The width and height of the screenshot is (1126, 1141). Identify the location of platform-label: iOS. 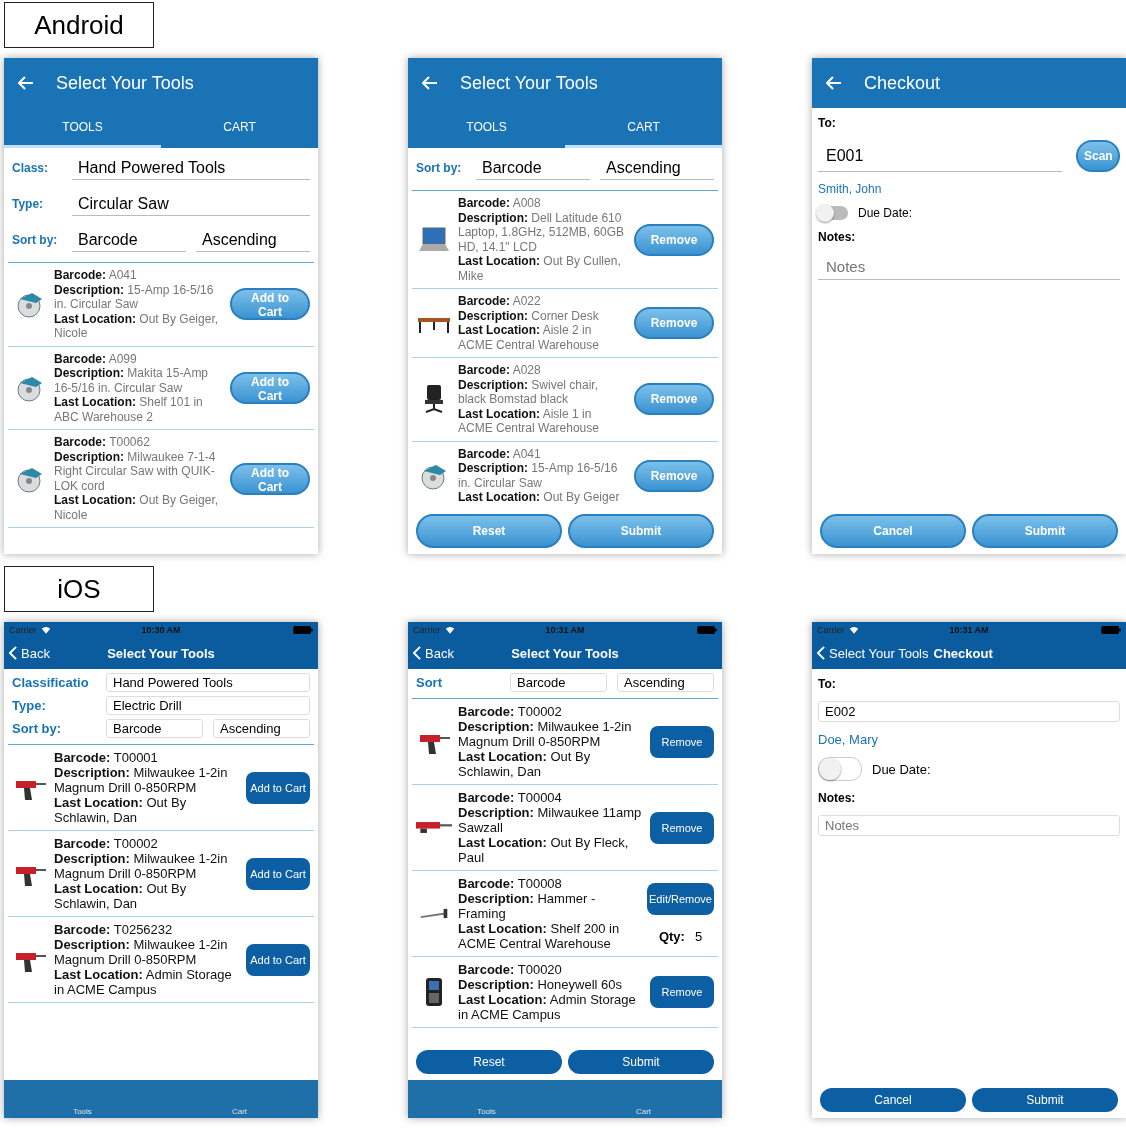
(79, 589).